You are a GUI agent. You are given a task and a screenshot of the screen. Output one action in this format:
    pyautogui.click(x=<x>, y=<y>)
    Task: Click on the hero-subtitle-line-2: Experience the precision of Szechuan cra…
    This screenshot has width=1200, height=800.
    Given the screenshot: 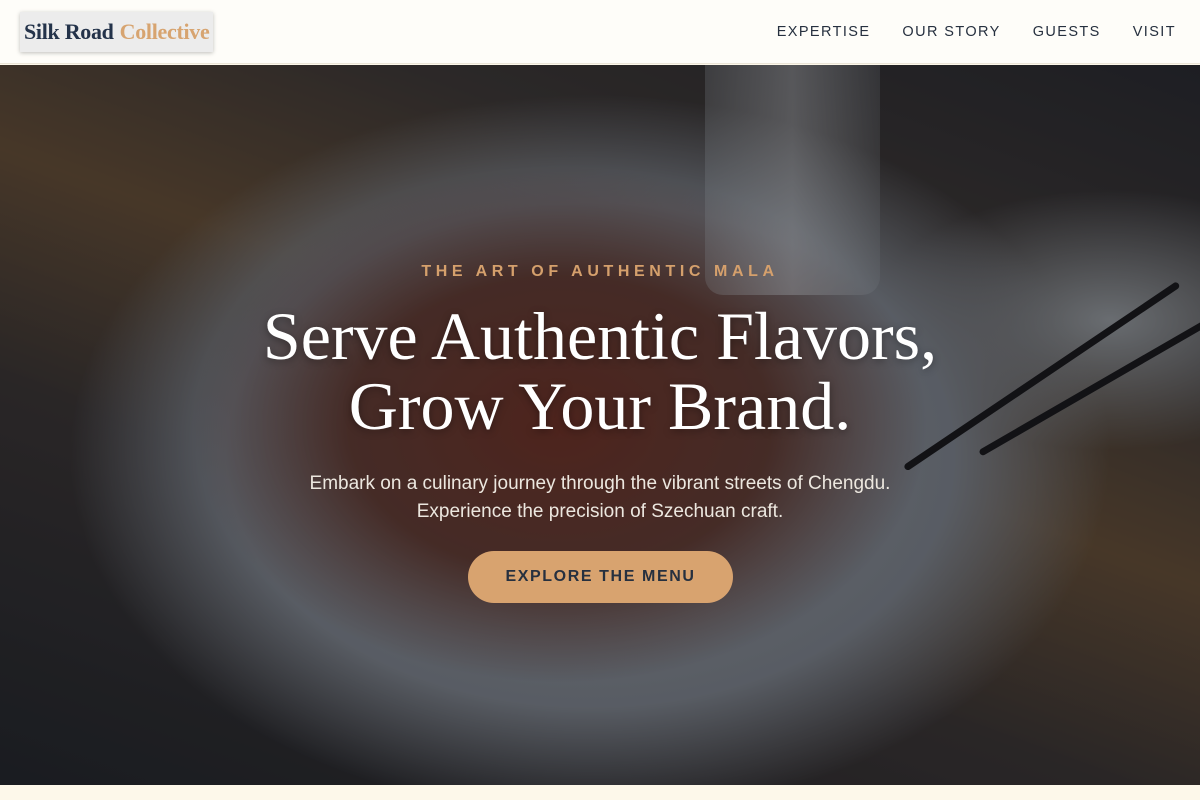 What is the action you would take?
    pyautogui.click(x=600, y=511)
    